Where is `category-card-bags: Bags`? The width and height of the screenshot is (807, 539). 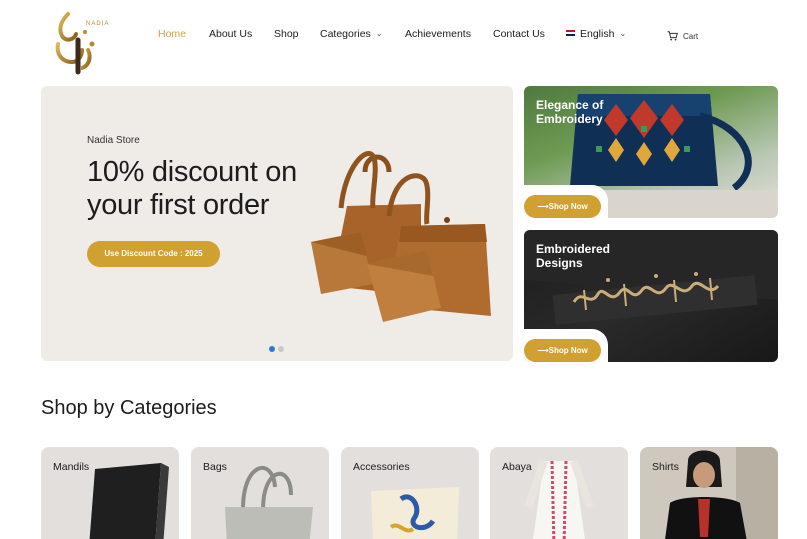
category-card-bags: Bags is located at coordinates (260, 493).